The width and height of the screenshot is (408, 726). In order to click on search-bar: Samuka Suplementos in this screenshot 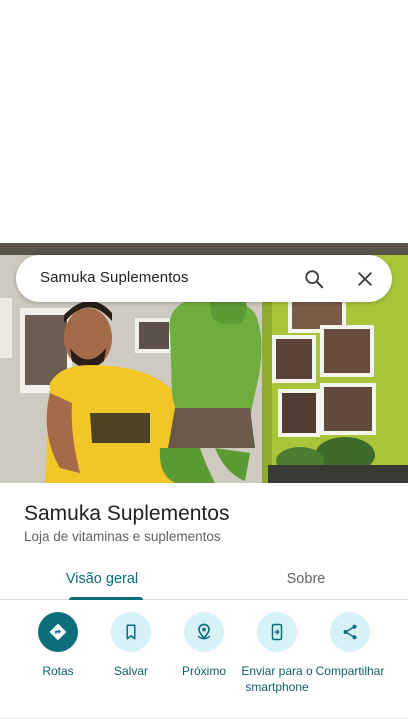, I will do `click(204, 278)`.